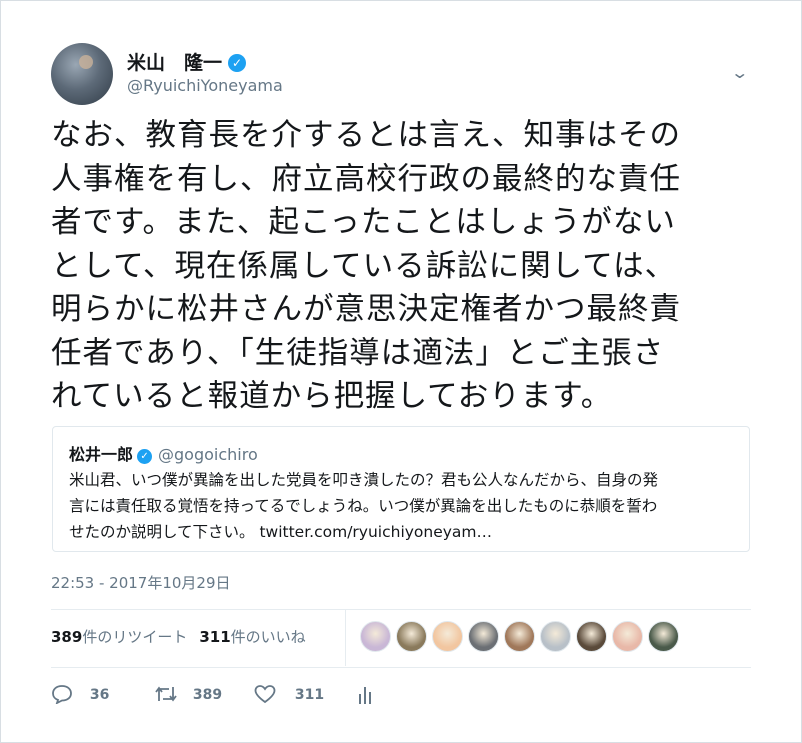  Describe the element at coordinates (174, 63) in the screenshot. I see `author-name-text: 米山 隆一` at that location.